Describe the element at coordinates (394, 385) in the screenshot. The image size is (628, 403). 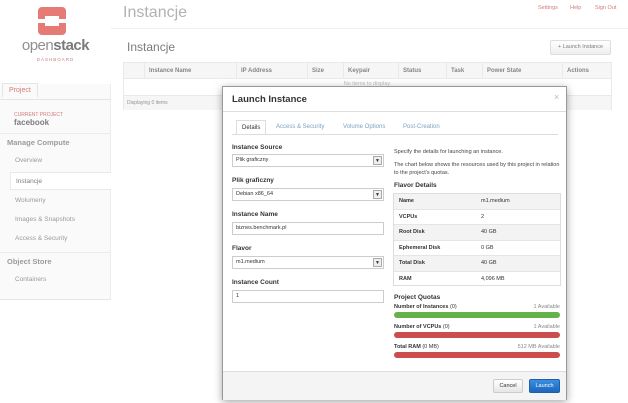
I see `modal-footer: Cancel Launch` at that location.